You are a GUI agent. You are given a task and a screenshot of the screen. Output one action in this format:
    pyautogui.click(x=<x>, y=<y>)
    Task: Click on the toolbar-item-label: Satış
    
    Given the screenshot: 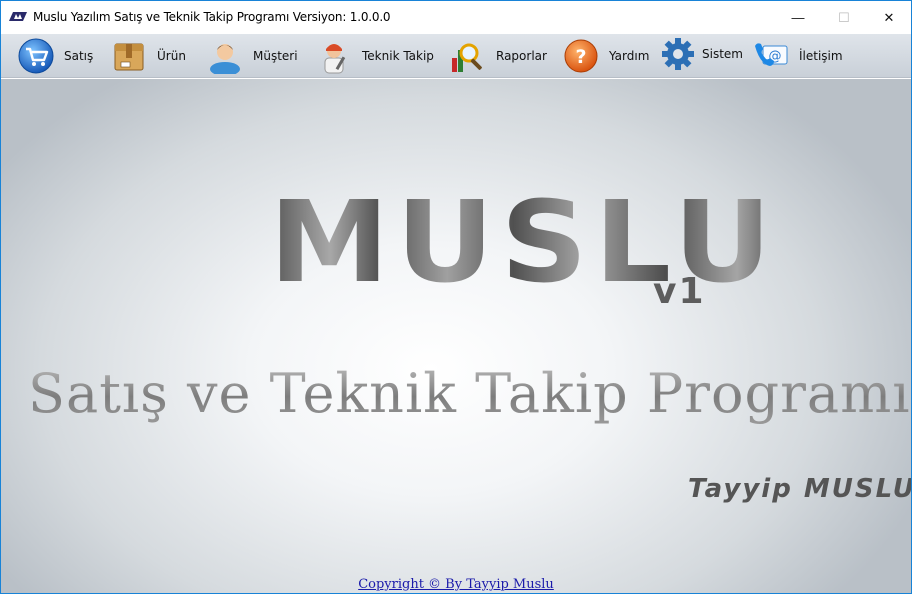 What is the action you would take?
    pyautogui.click(x=79, y=56)
    